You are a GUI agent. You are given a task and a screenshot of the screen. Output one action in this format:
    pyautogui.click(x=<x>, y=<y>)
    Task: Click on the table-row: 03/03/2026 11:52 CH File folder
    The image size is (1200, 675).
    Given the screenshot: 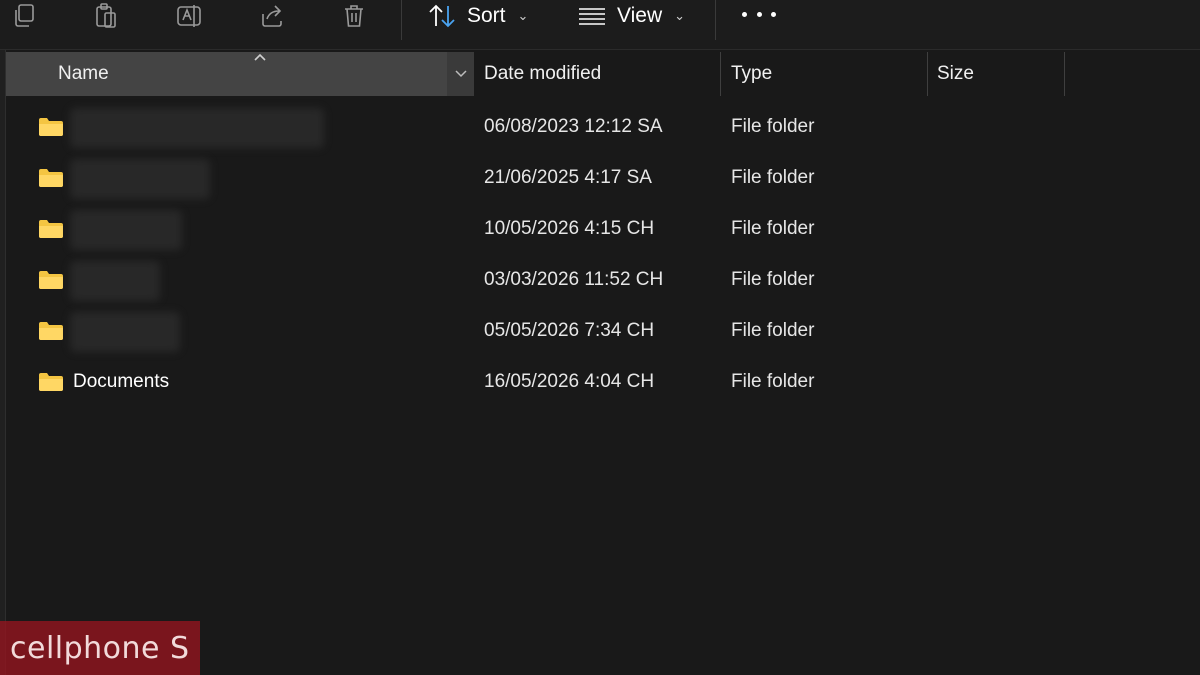 What is the action you would take?
    pyautogui.click(x=603, y=282)
    